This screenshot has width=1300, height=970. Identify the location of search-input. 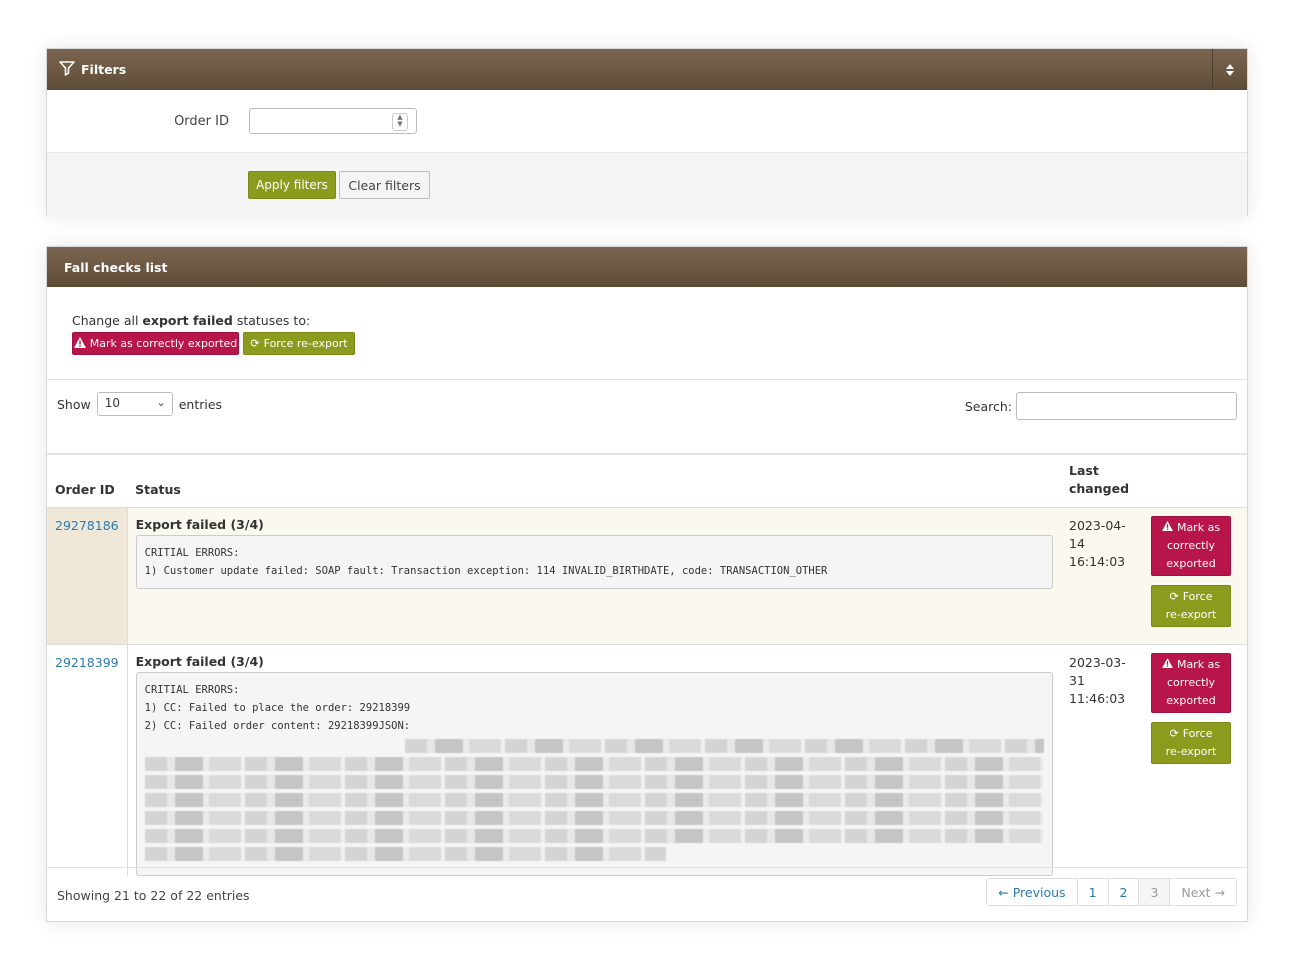
(1126, 406).